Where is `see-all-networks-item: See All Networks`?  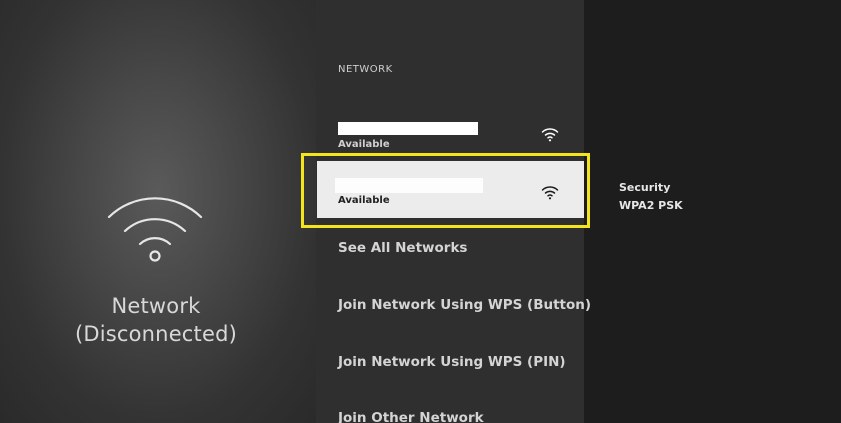 see-all-networks-item: See All Networks is located at coordinates (402, 248).